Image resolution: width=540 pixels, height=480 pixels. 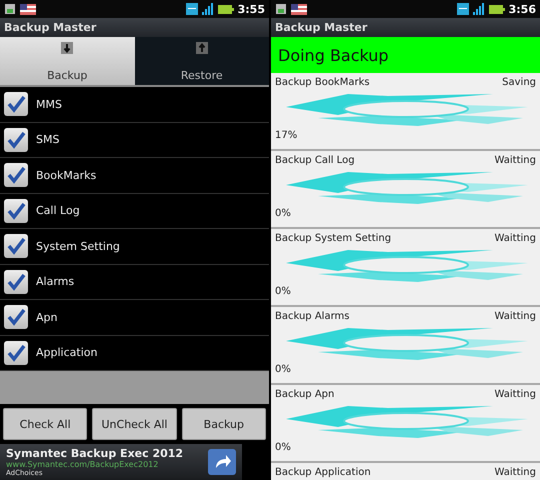 I want to click on ad-title: Symantec Backup Exec 2012, so click(x=95, y=453).